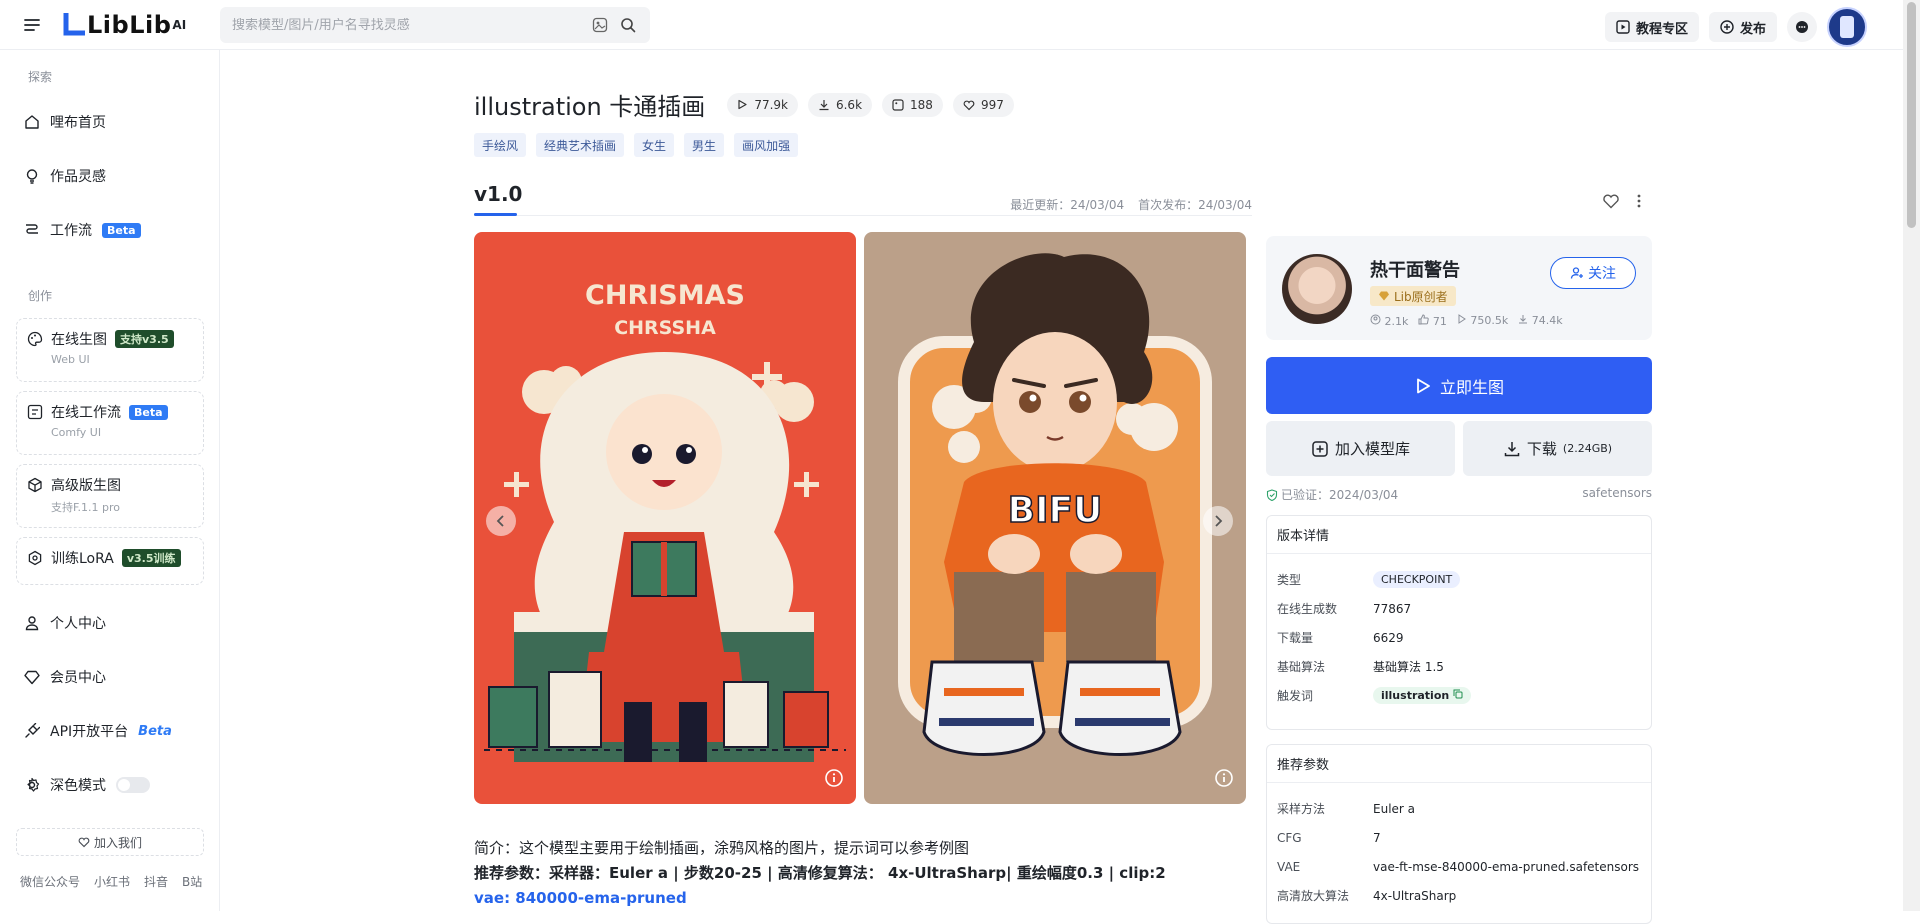  What do you see at coordinates (849, 104) in the screenshot?
I see `stat-downloads-value: 6.6k` at bounding box center [849, 104].